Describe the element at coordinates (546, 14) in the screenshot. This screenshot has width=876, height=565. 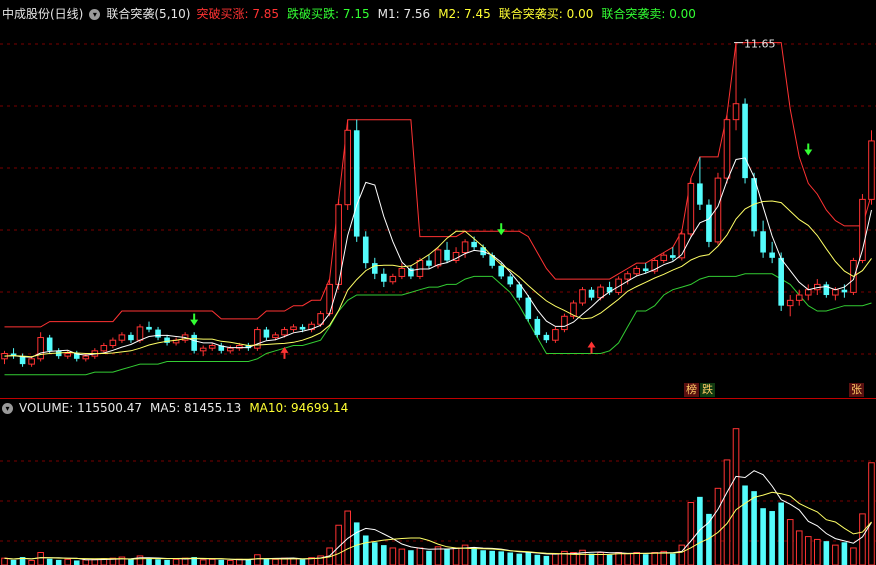
I see `indicator-label-4: 联合突袭买: 0.00` at that location.